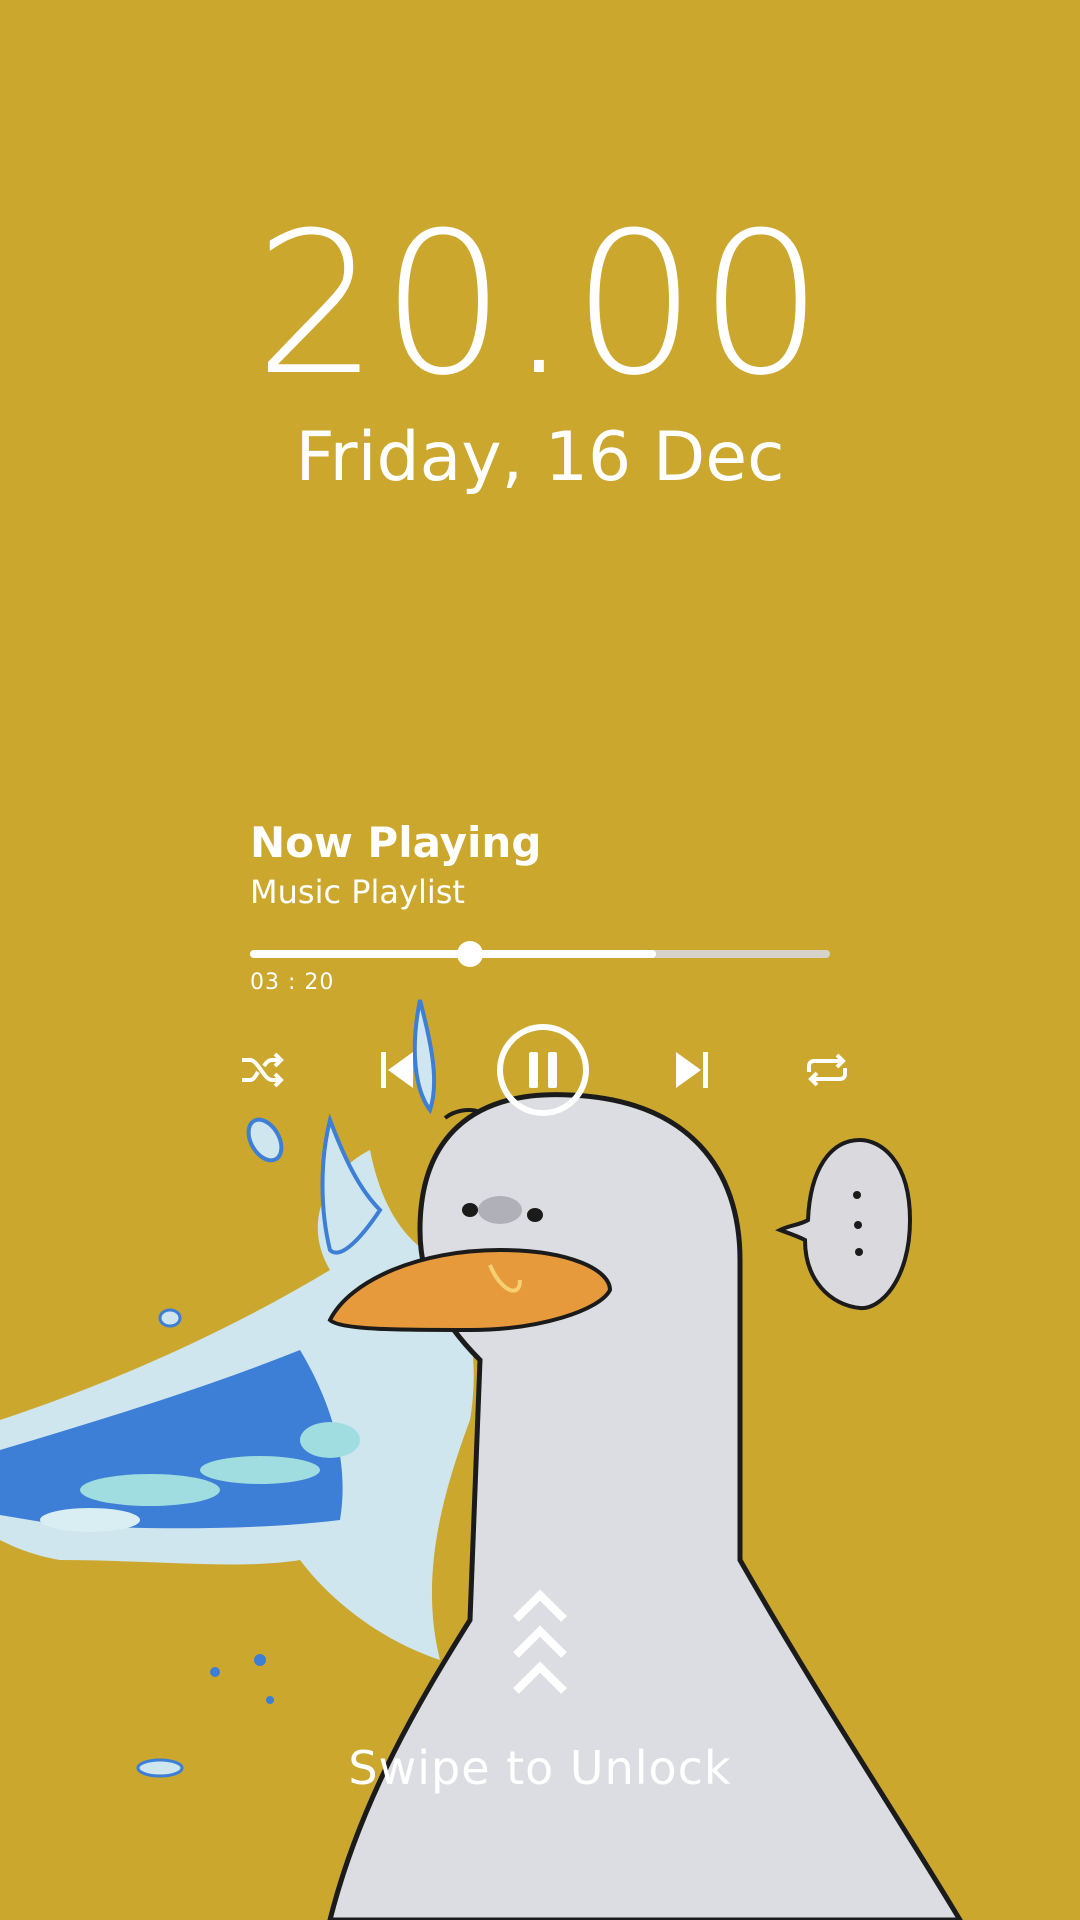  I want to click on lockscreen-time: 20.00, so click(540, 305).